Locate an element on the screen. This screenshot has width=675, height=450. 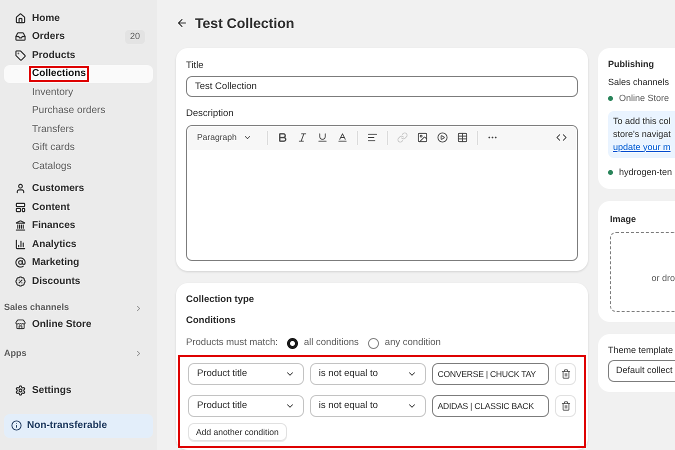
section-label: Sales channels is located at coordinates (639, 82).